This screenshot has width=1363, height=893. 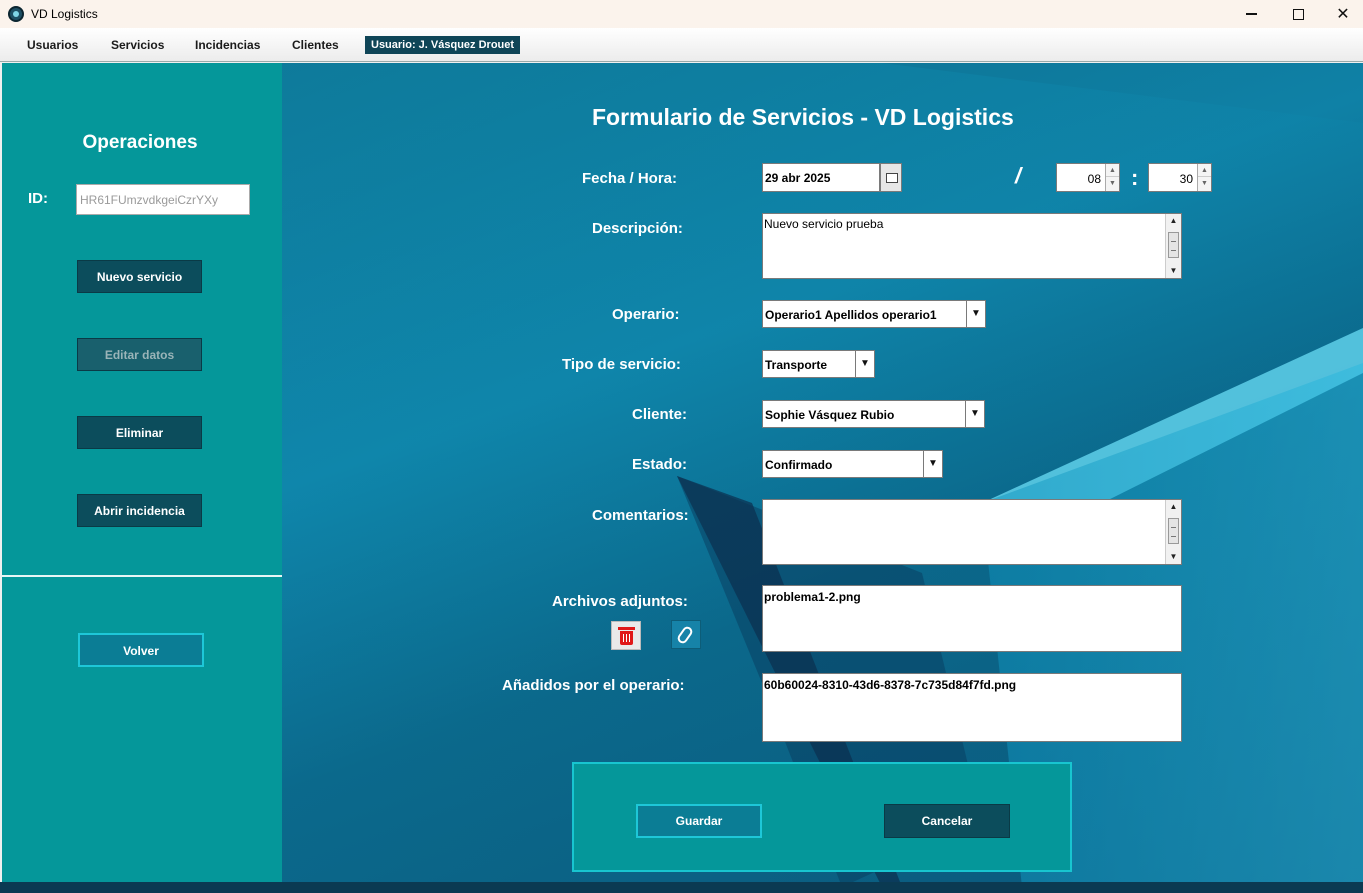 I want to click on window-title: VD Logistics, so click(x=64, y=14).